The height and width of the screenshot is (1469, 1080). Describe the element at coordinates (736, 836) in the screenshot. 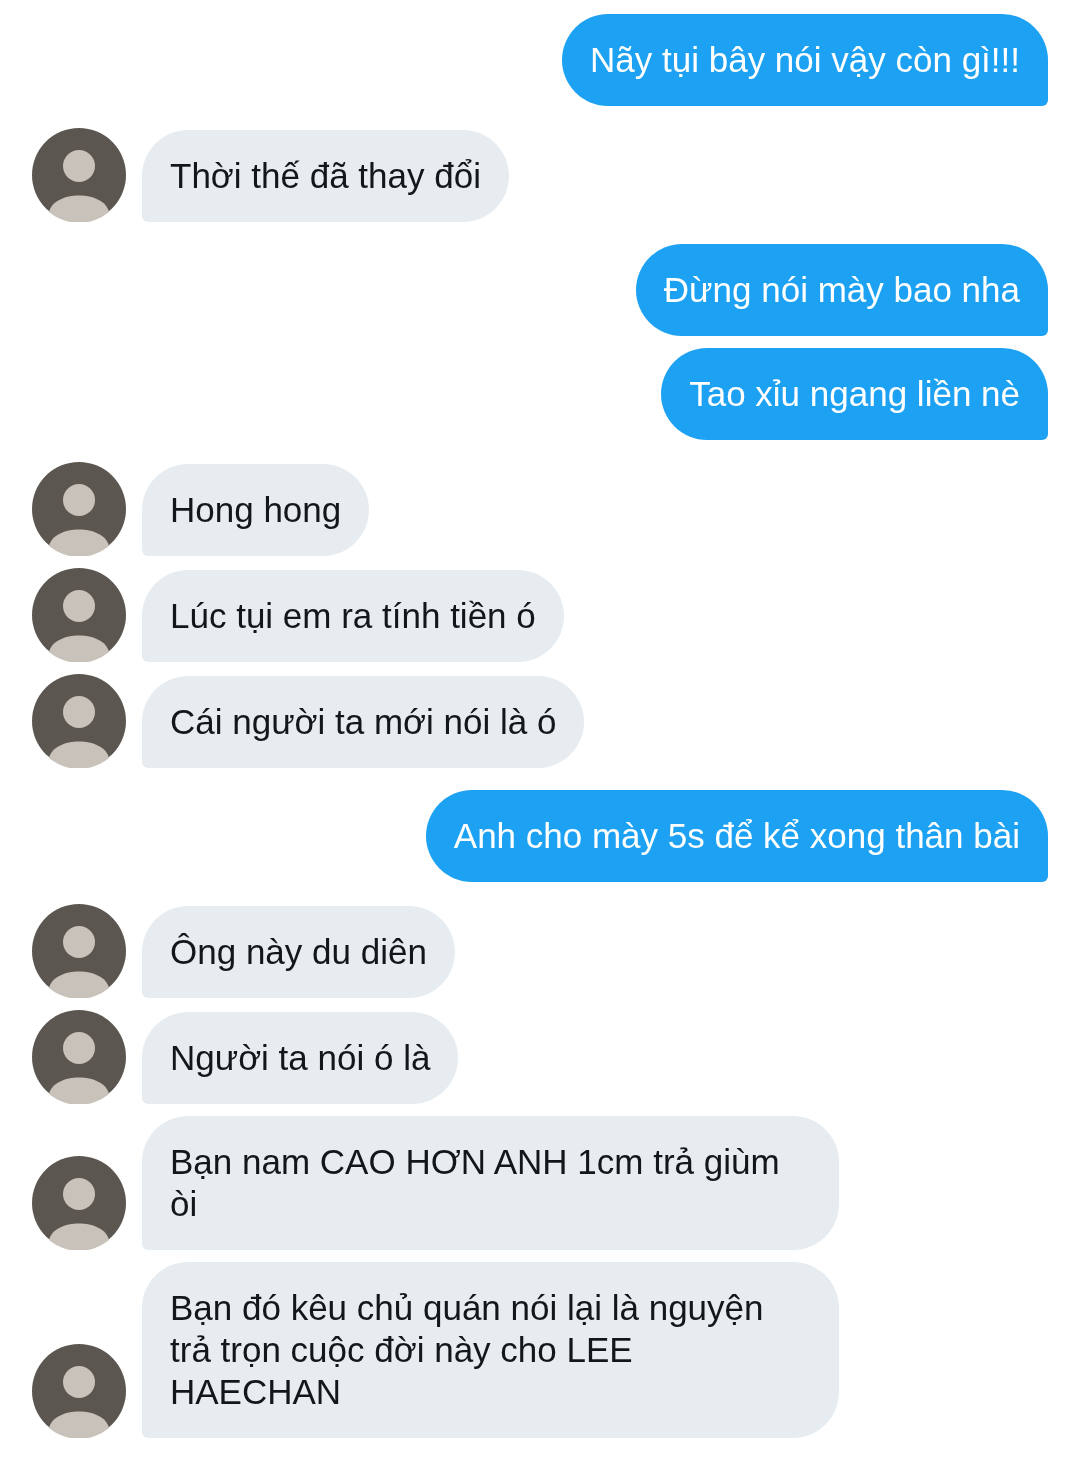

I see `message-bubble: Anh cho mày 5s để kể xong thân bài` at that location.